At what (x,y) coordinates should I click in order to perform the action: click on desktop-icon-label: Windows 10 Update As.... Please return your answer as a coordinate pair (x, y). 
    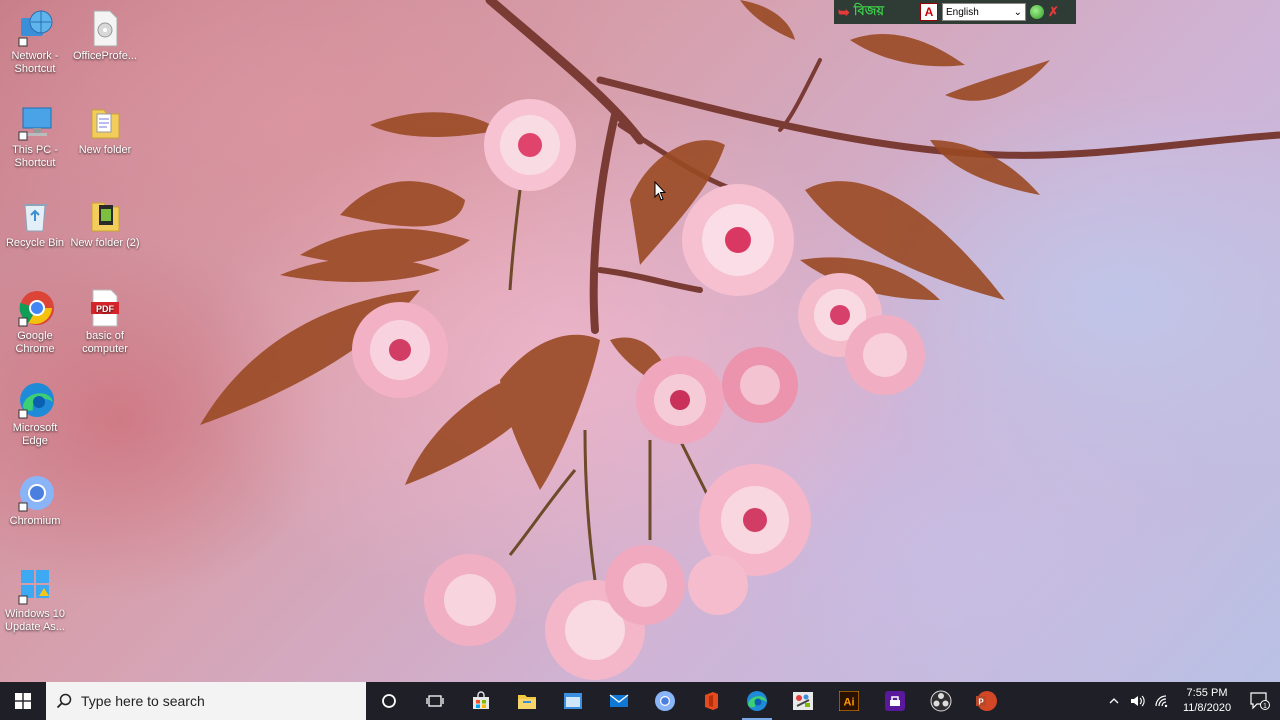
    Looking at the image, I should click on (35, 620).